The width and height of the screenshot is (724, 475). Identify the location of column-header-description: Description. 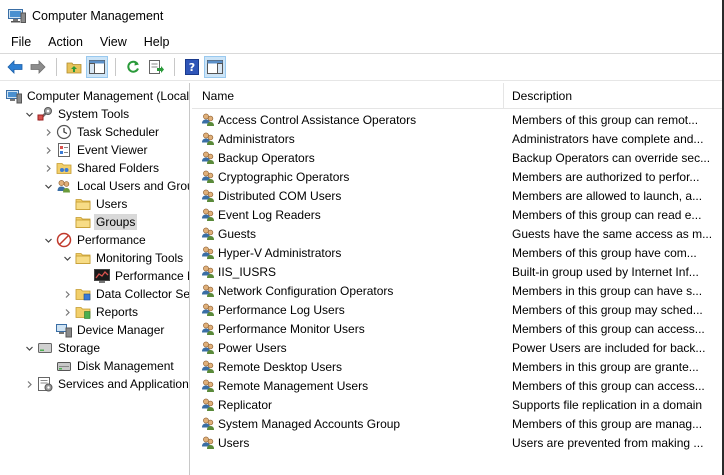
(613, 96).